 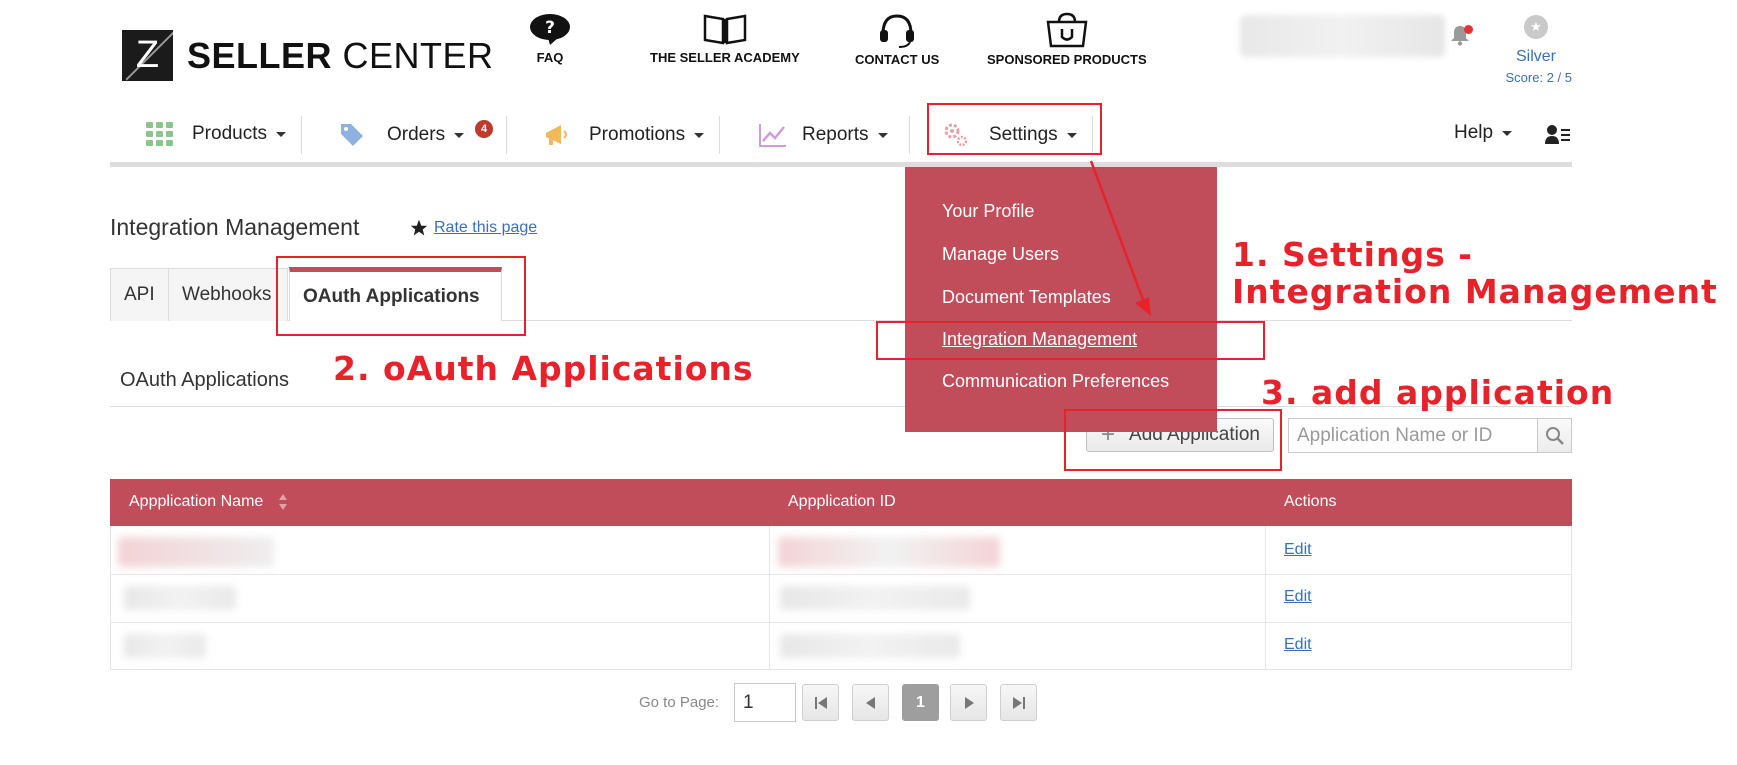 What do you see at coordinates (1536, 57) in the screenshot?
I see `tier-label: Silver` at bounding box center [1536, 57].